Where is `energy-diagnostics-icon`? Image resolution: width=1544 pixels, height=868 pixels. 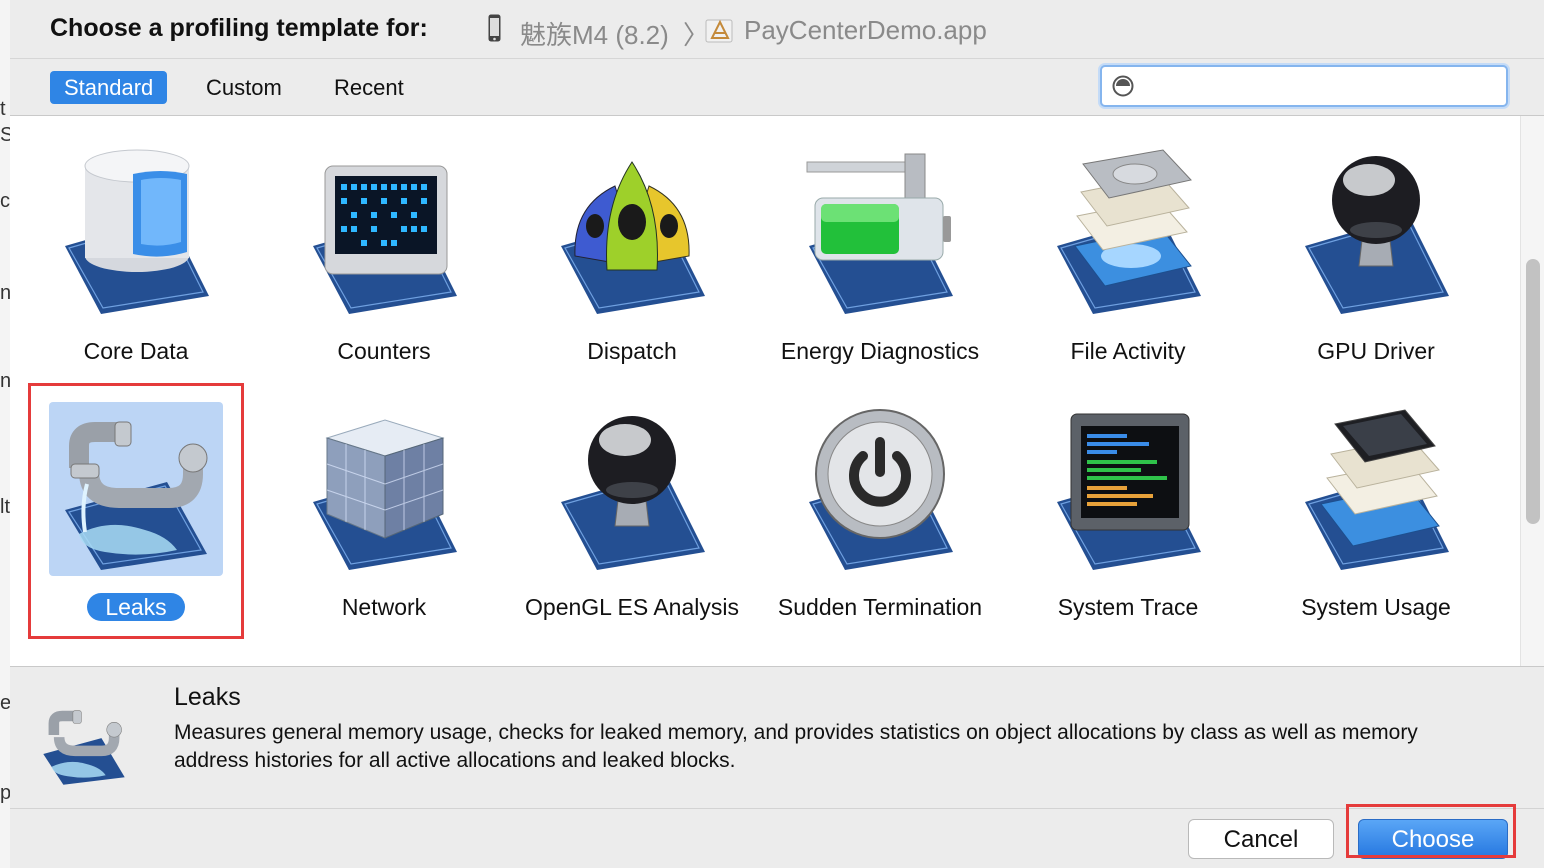 energy-diagnostics-icon is located at coordinates (879, 233).